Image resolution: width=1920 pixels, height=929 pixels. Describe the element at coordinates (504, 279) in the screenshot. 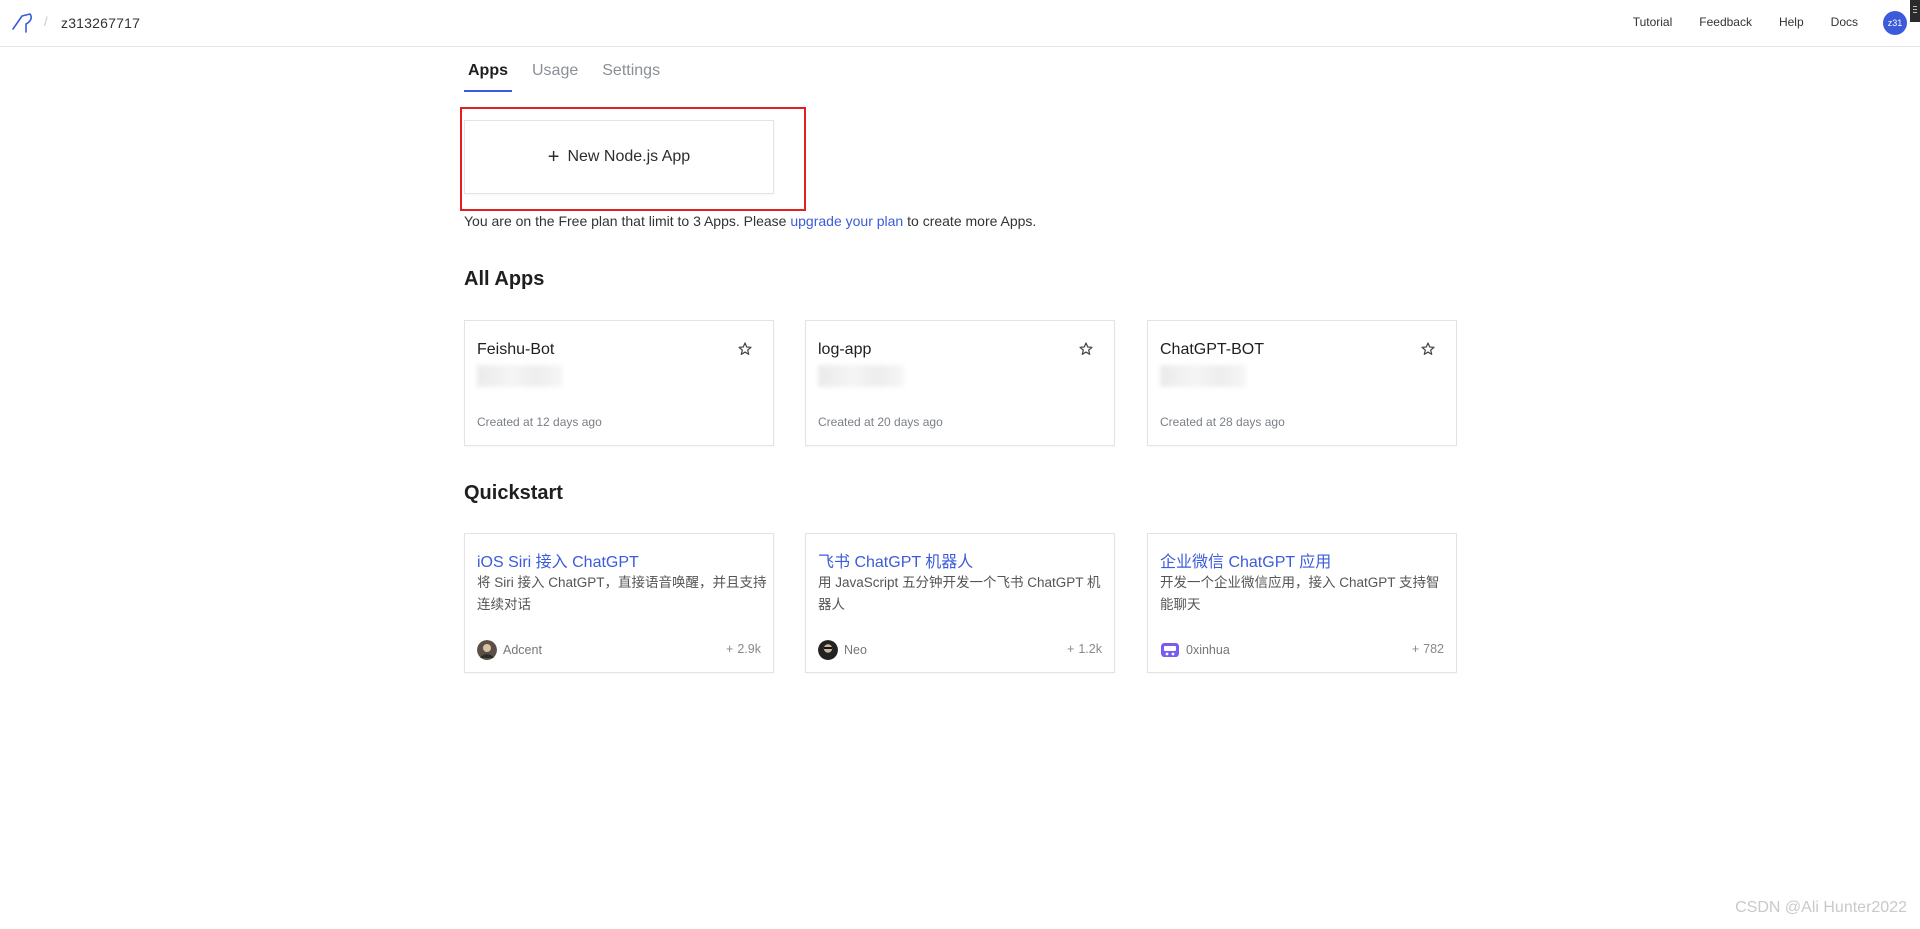

I see `all-apps-title: All Apps` at that location.